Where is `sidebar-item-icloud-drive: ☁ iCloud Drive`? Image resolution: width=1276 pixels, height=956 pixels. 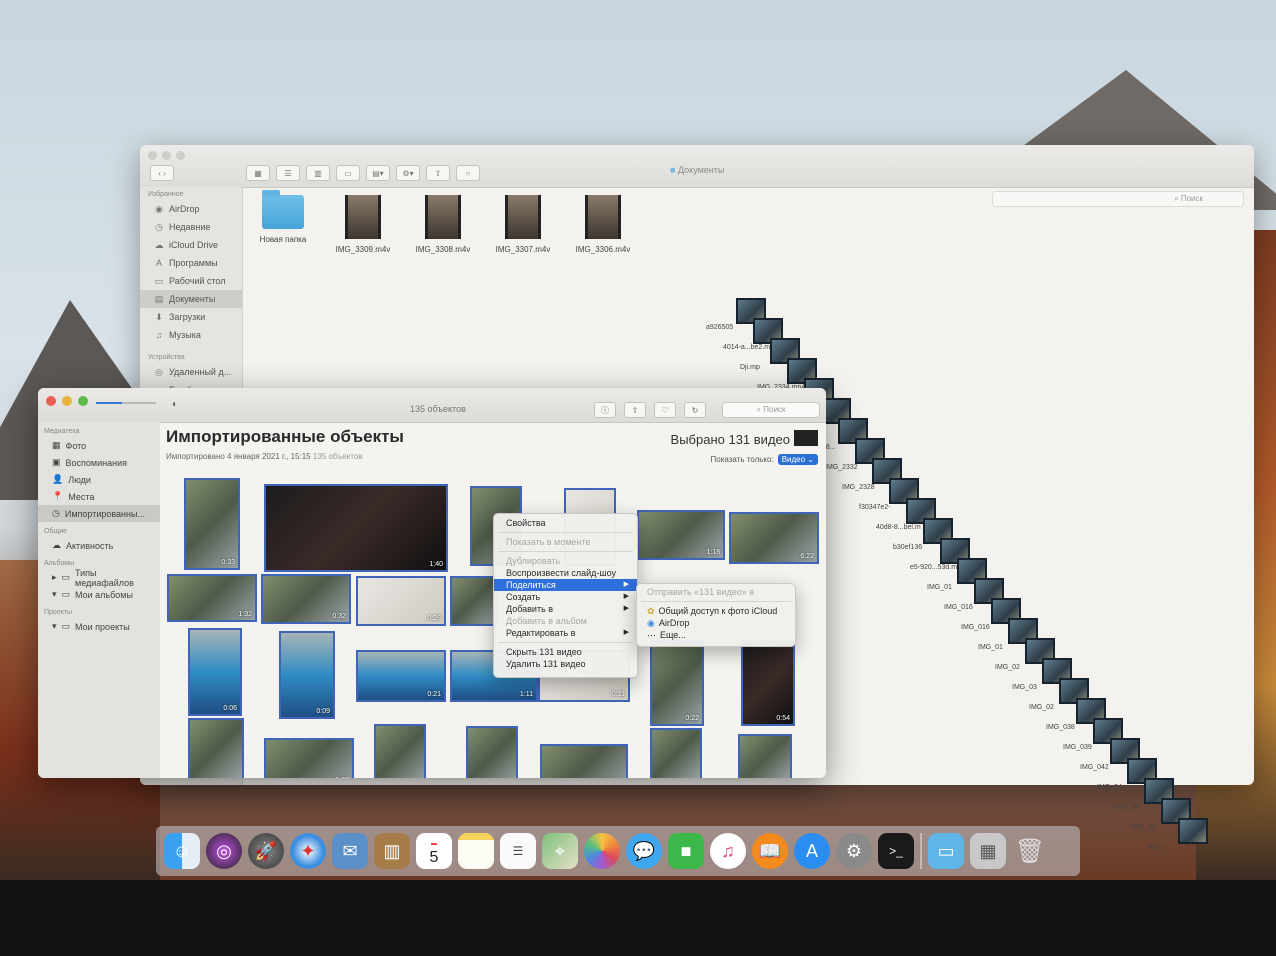
sidebar-item-icloud-drive: ☁ iCloud Drive is located at coordinates (191, 245).